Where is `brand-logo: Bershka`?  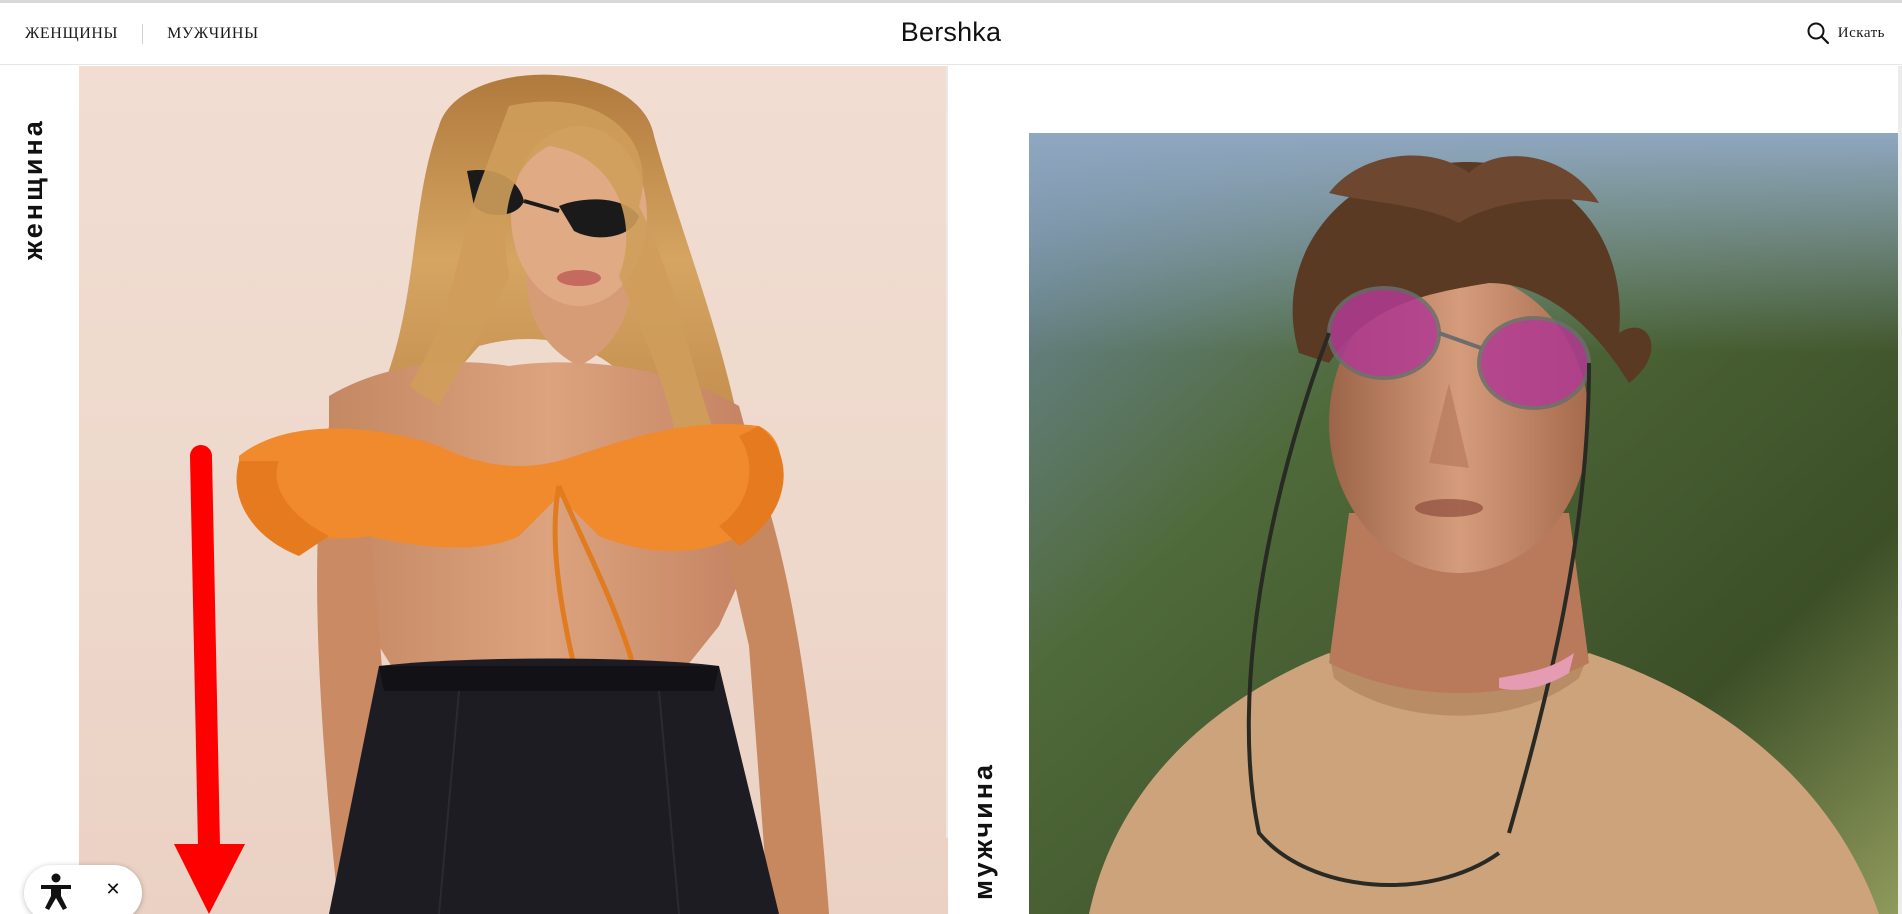
brand-logo: Bershka is located at coordinates (951, 32).